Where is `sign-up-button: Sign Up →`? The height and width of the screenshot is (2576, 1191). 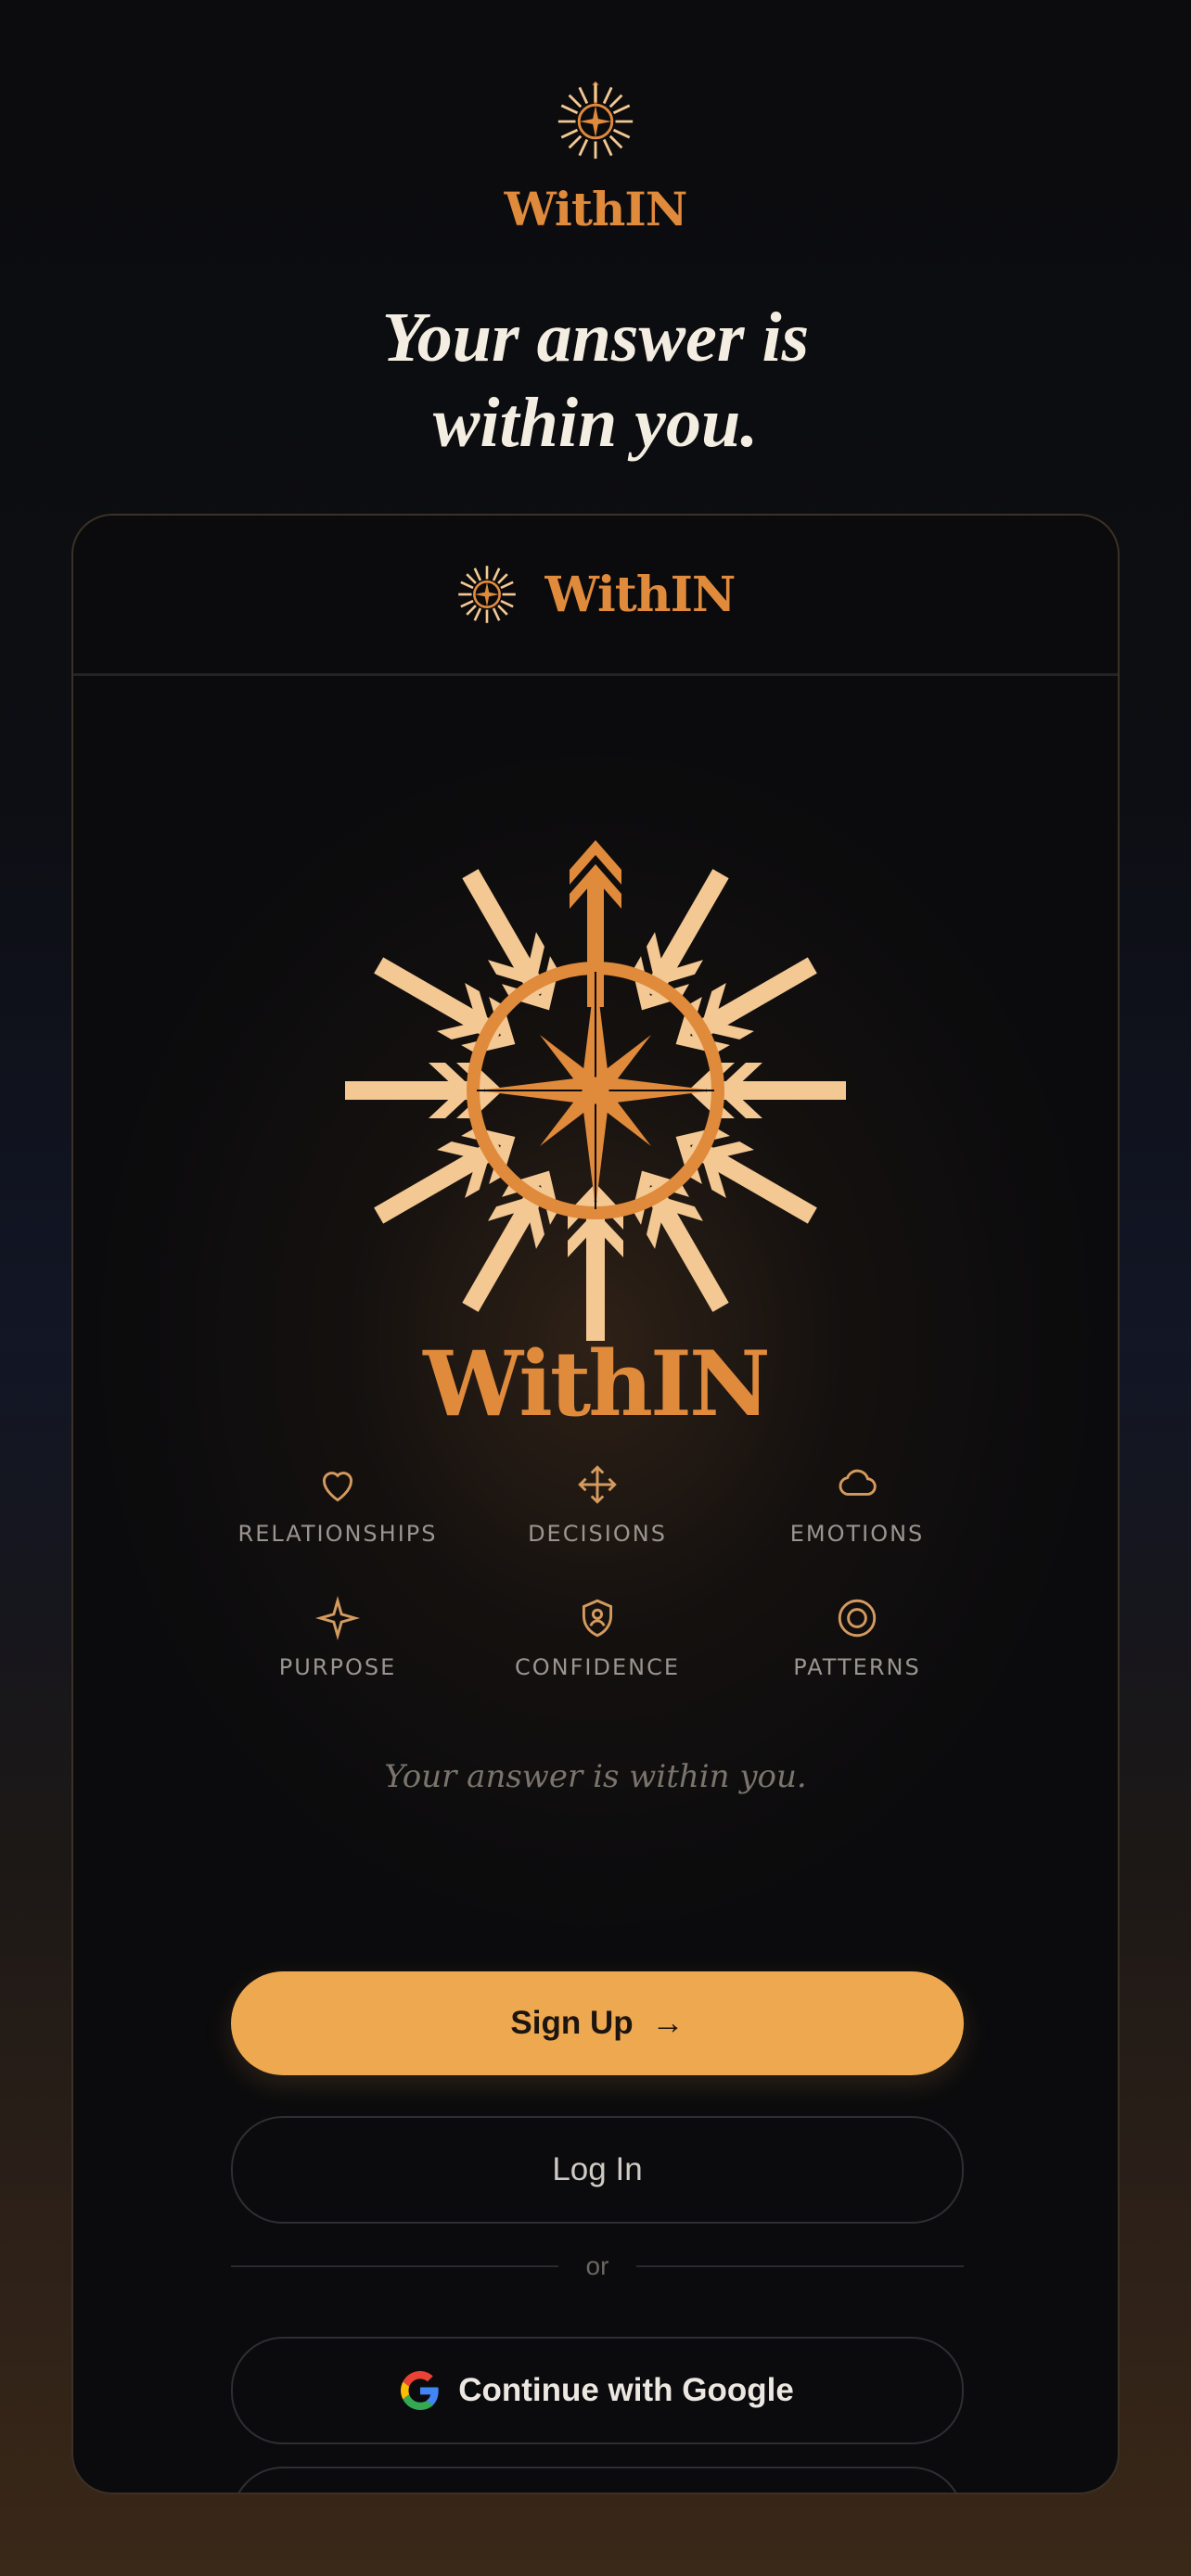 sign-up-button: Sign Up → is located at coordinates (597, 2023).